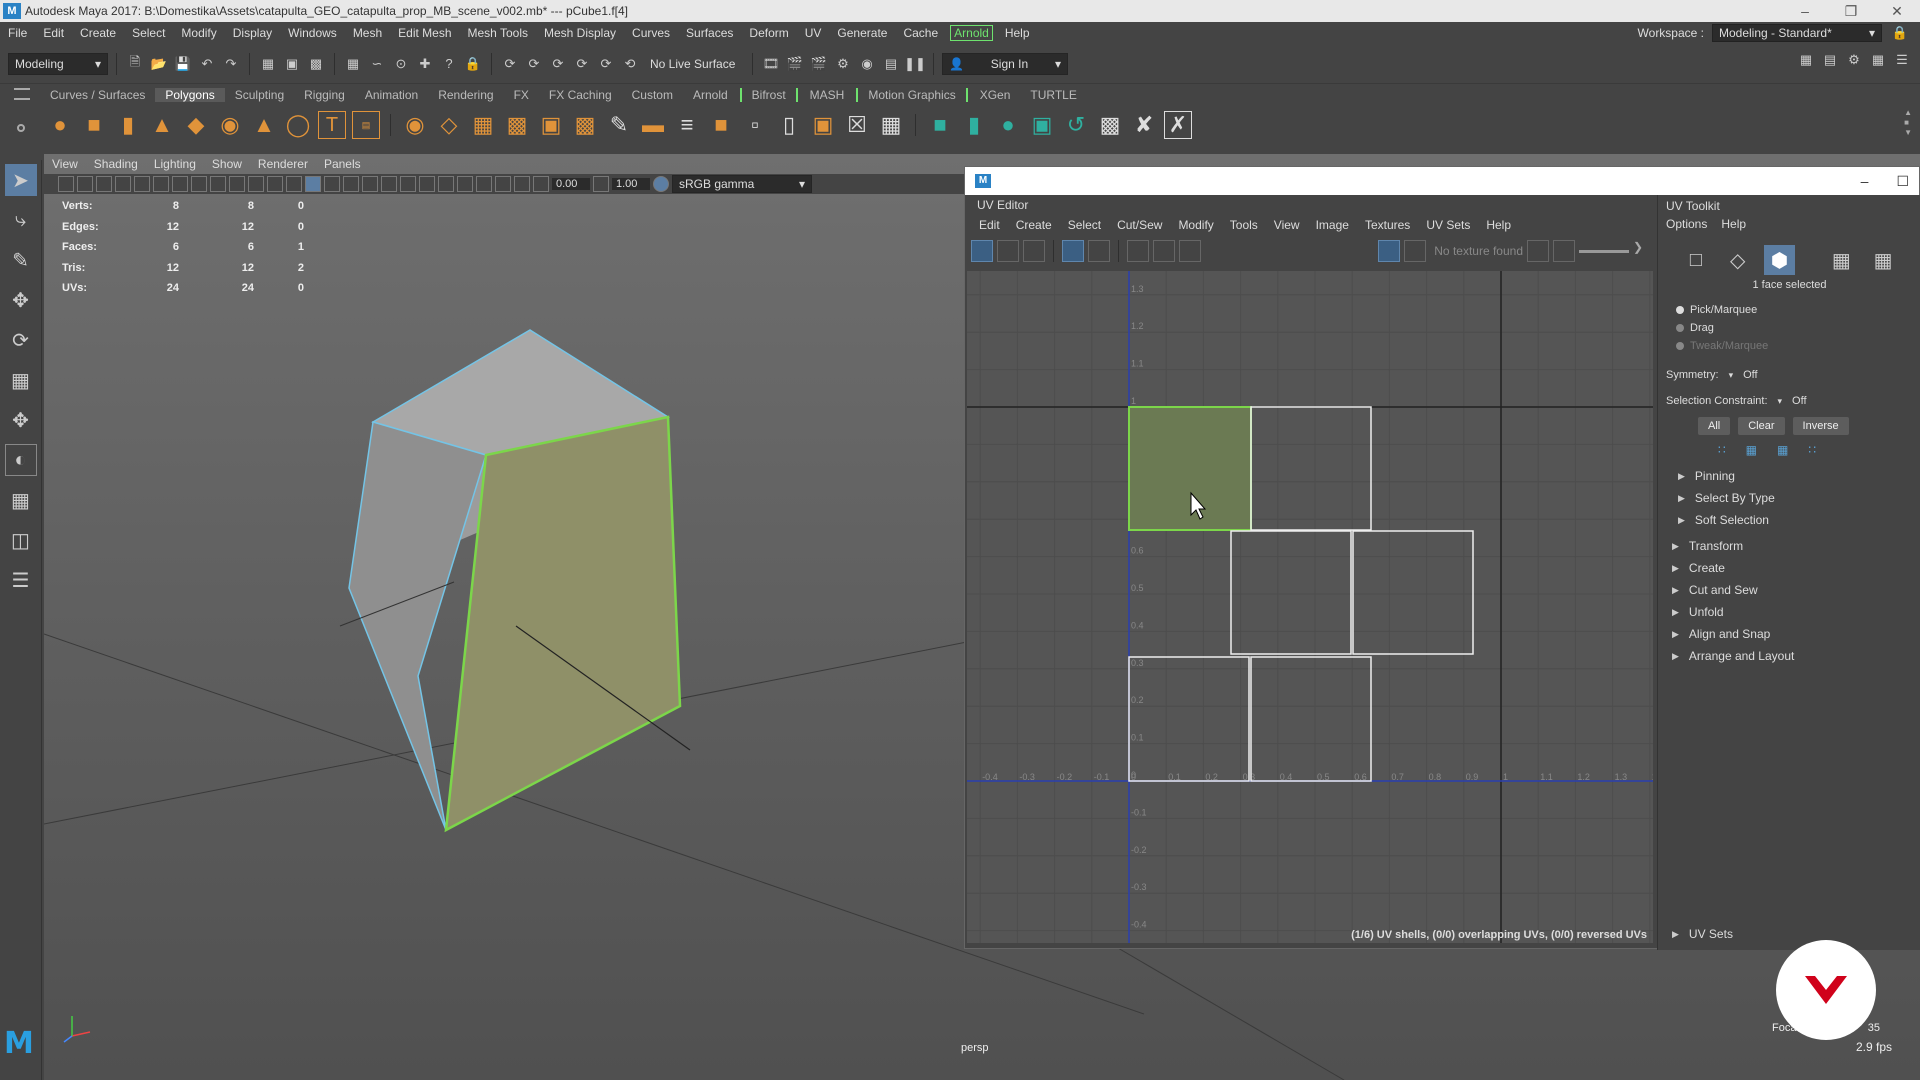 The width and height of the screenshot is (1920, 1080). What do you see at coordinates (843, 64) in the screenshot?
I see `render-settings-icon: ⚙` at bounding box center [843, 64].